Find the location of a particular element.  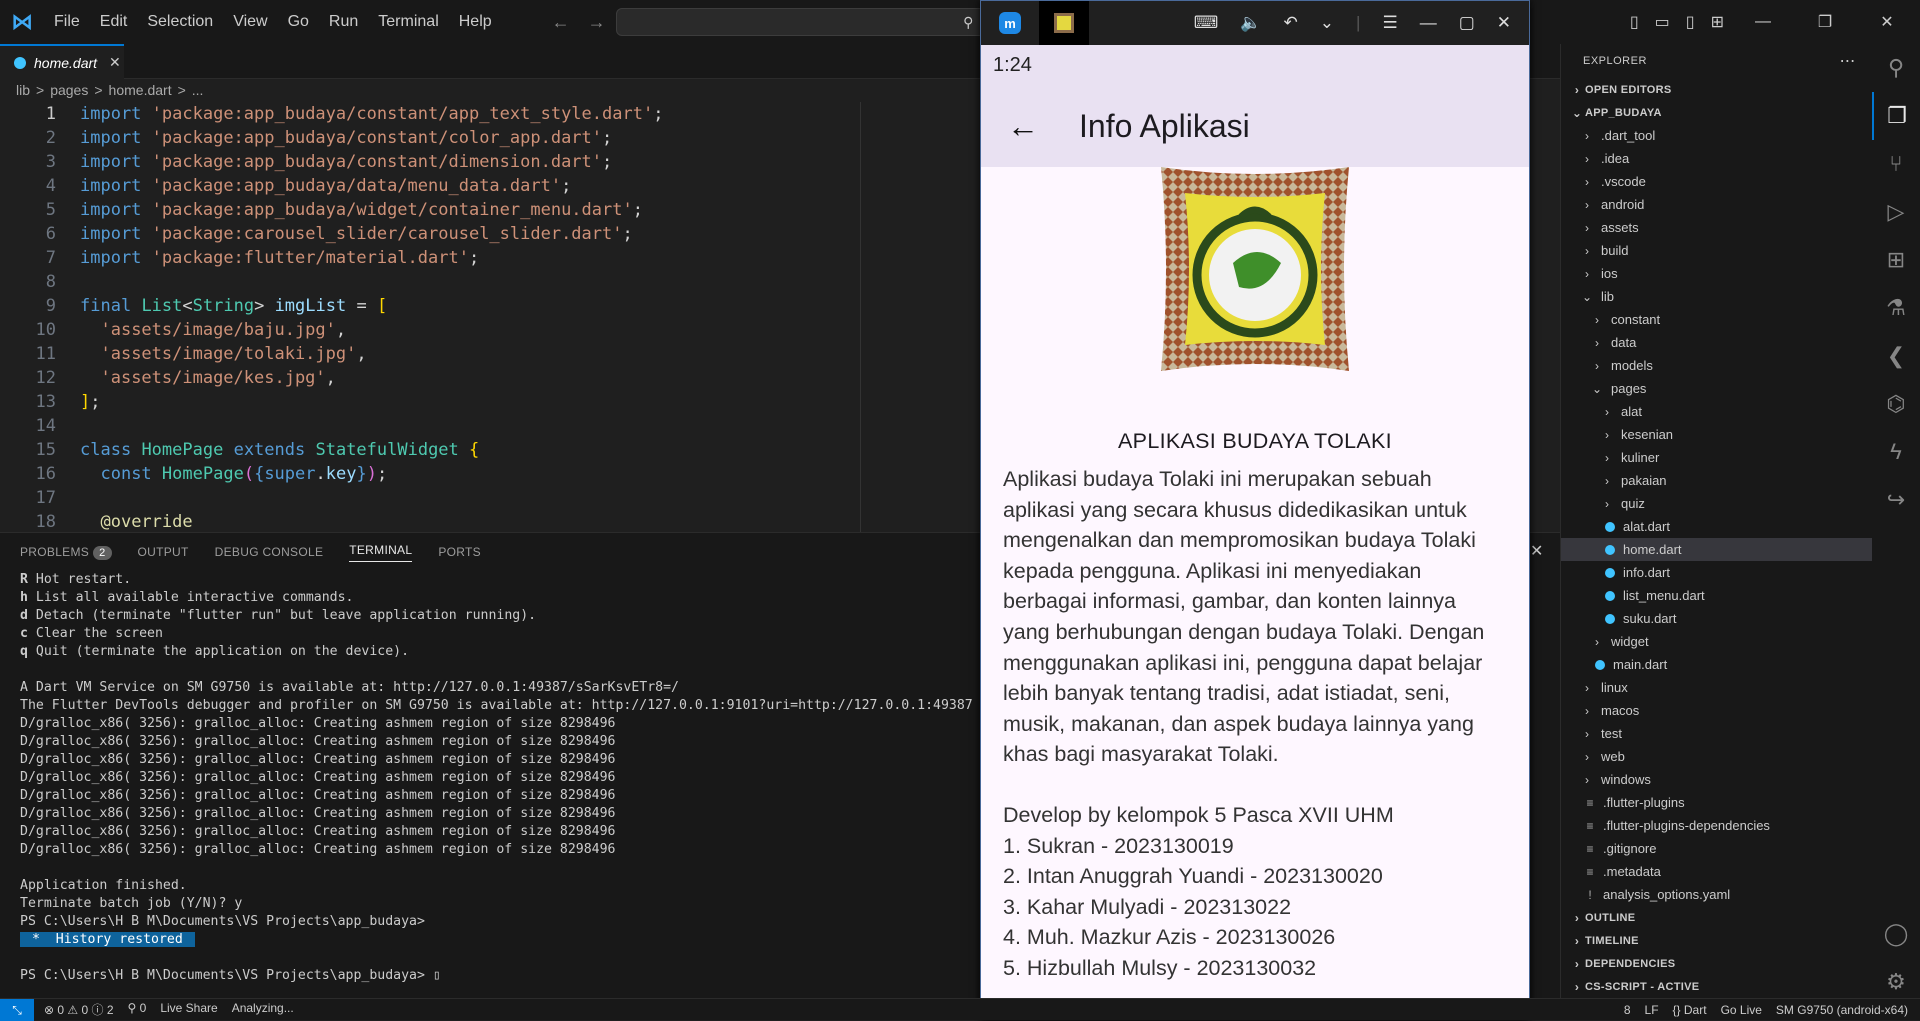

tree-item-lib: ⌄ lib is located at coordinates (1716, 296).